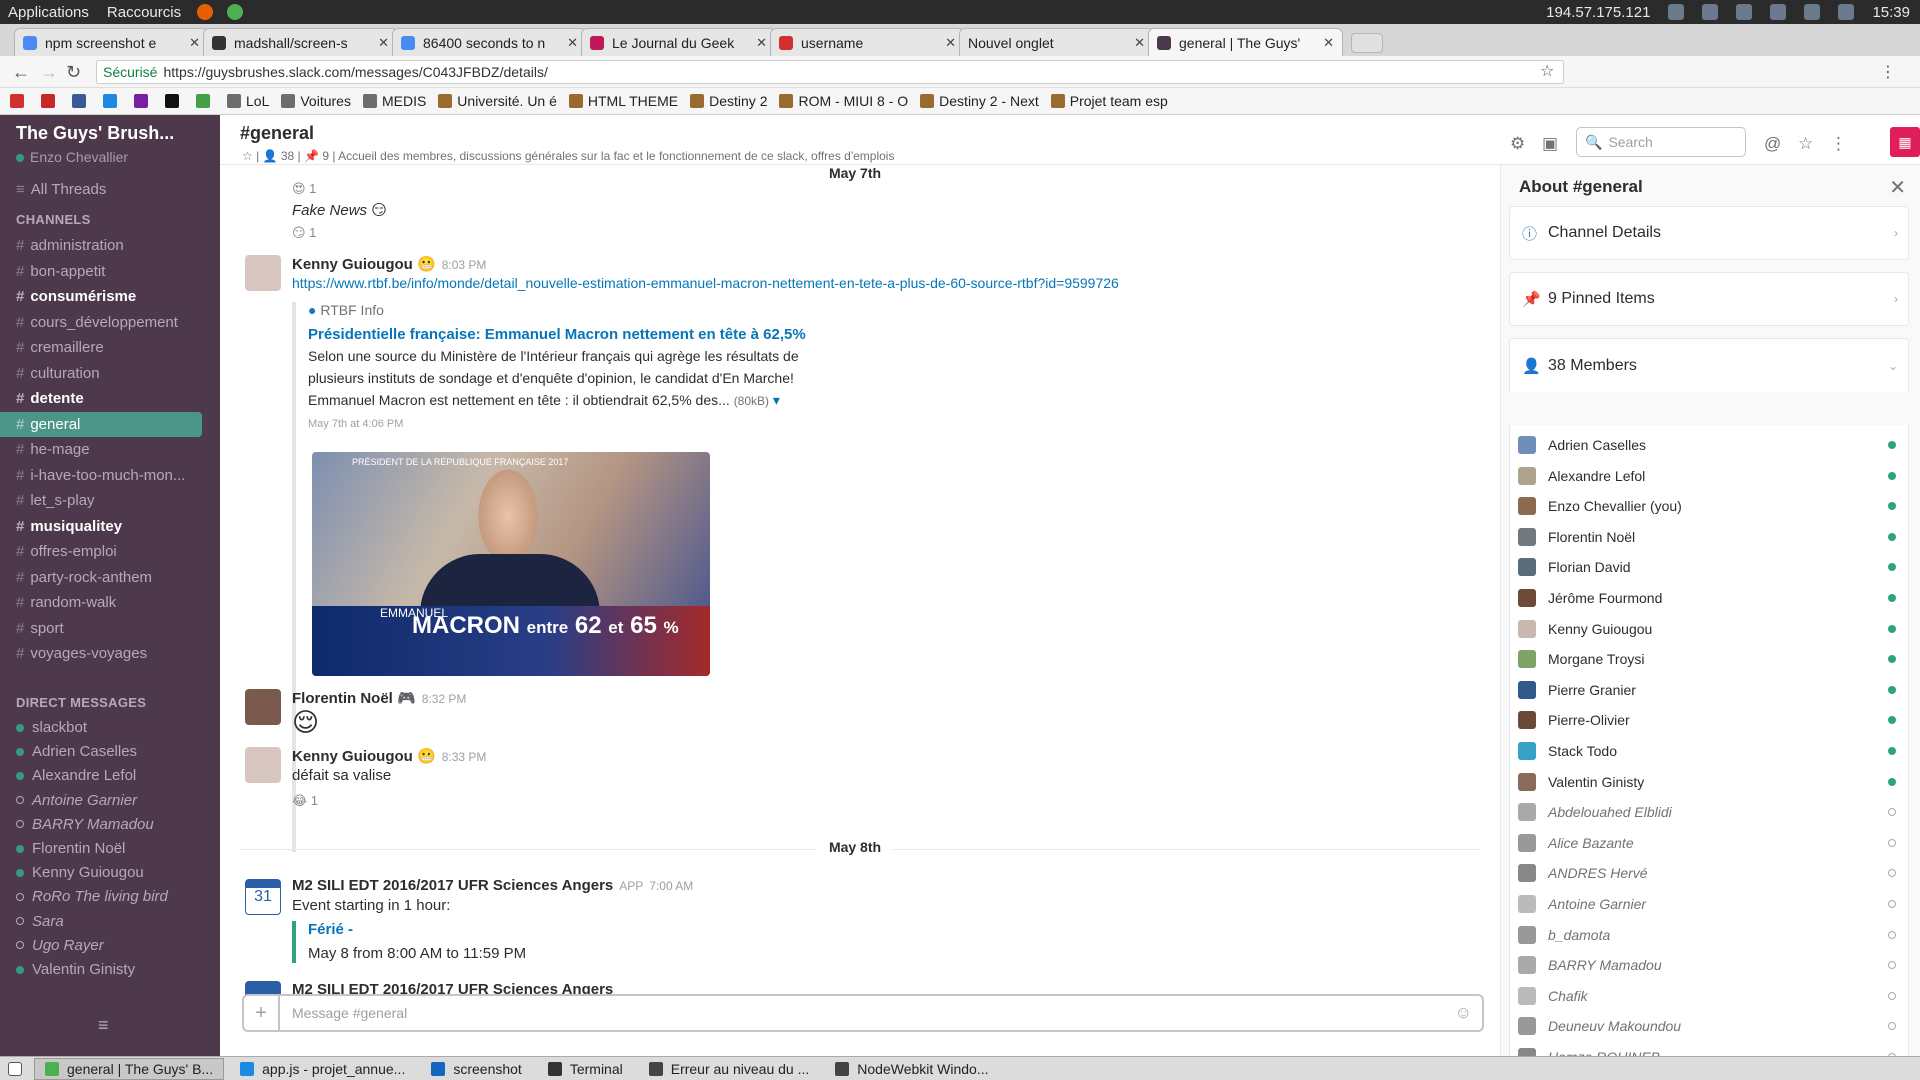 The height and width of the screenshot is (1080, 1920). I want to click on sidebar-channel: # party-rock-anthem, so click(101, 577).